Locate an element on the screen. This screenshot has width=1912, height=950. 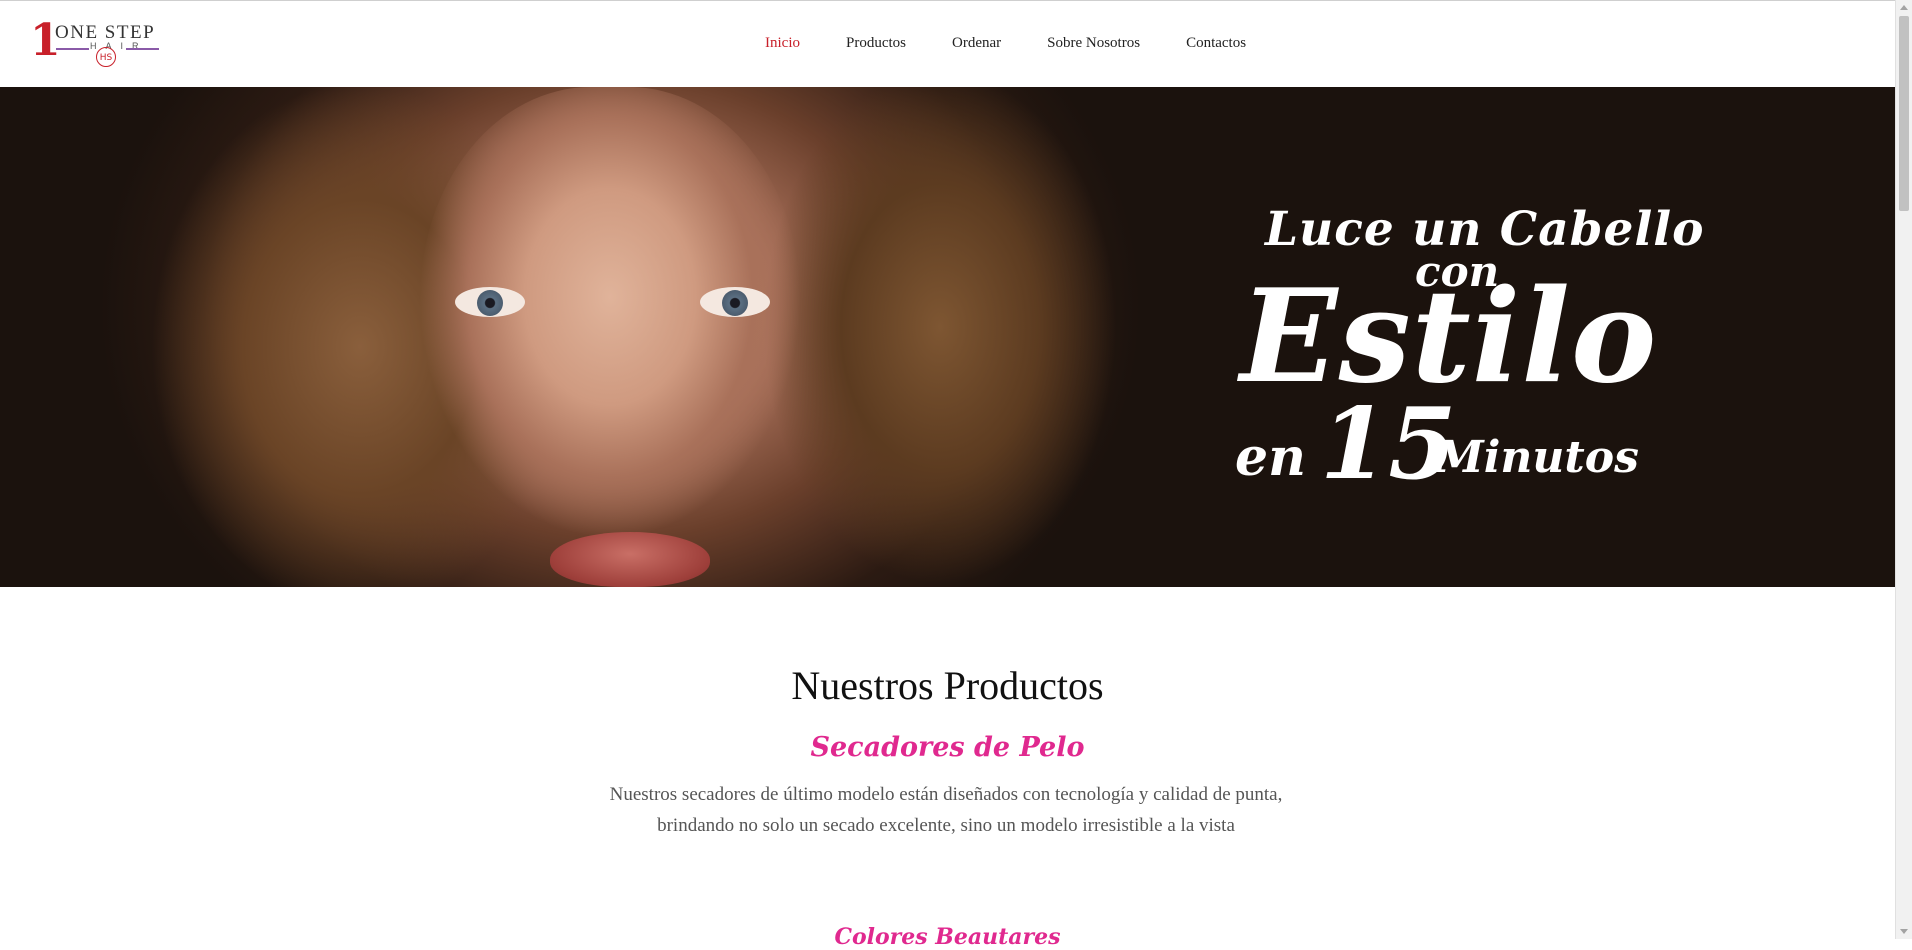
scroll-up-arrow-icon is located at coordinates (1904, 7).